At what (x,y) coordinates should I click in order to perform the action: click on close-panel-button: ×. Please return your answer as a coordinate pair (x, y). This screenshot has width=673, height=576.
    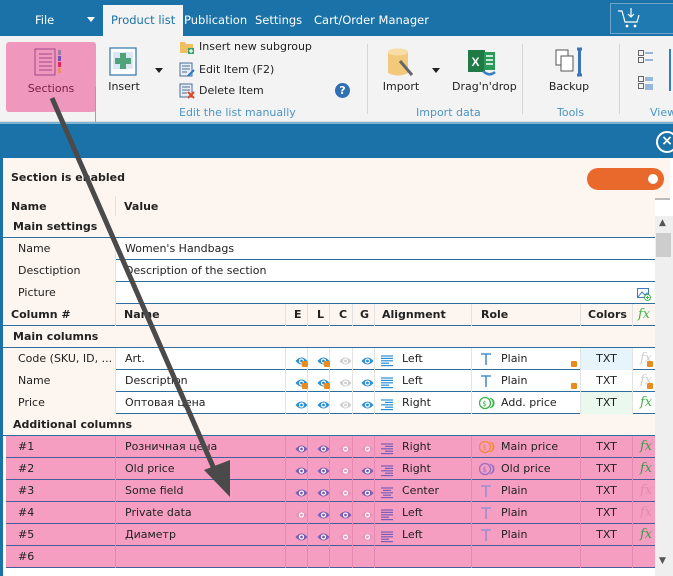
    Looking at the image, I should click on (664, 142).